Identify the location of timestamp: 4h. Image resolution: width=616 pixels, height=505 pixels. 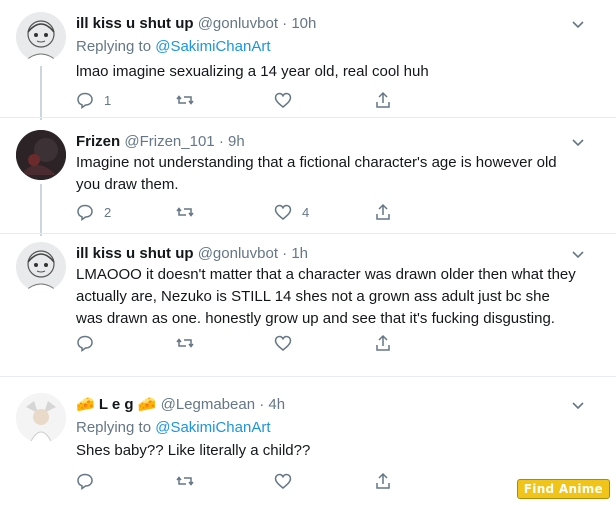
(276, 404).